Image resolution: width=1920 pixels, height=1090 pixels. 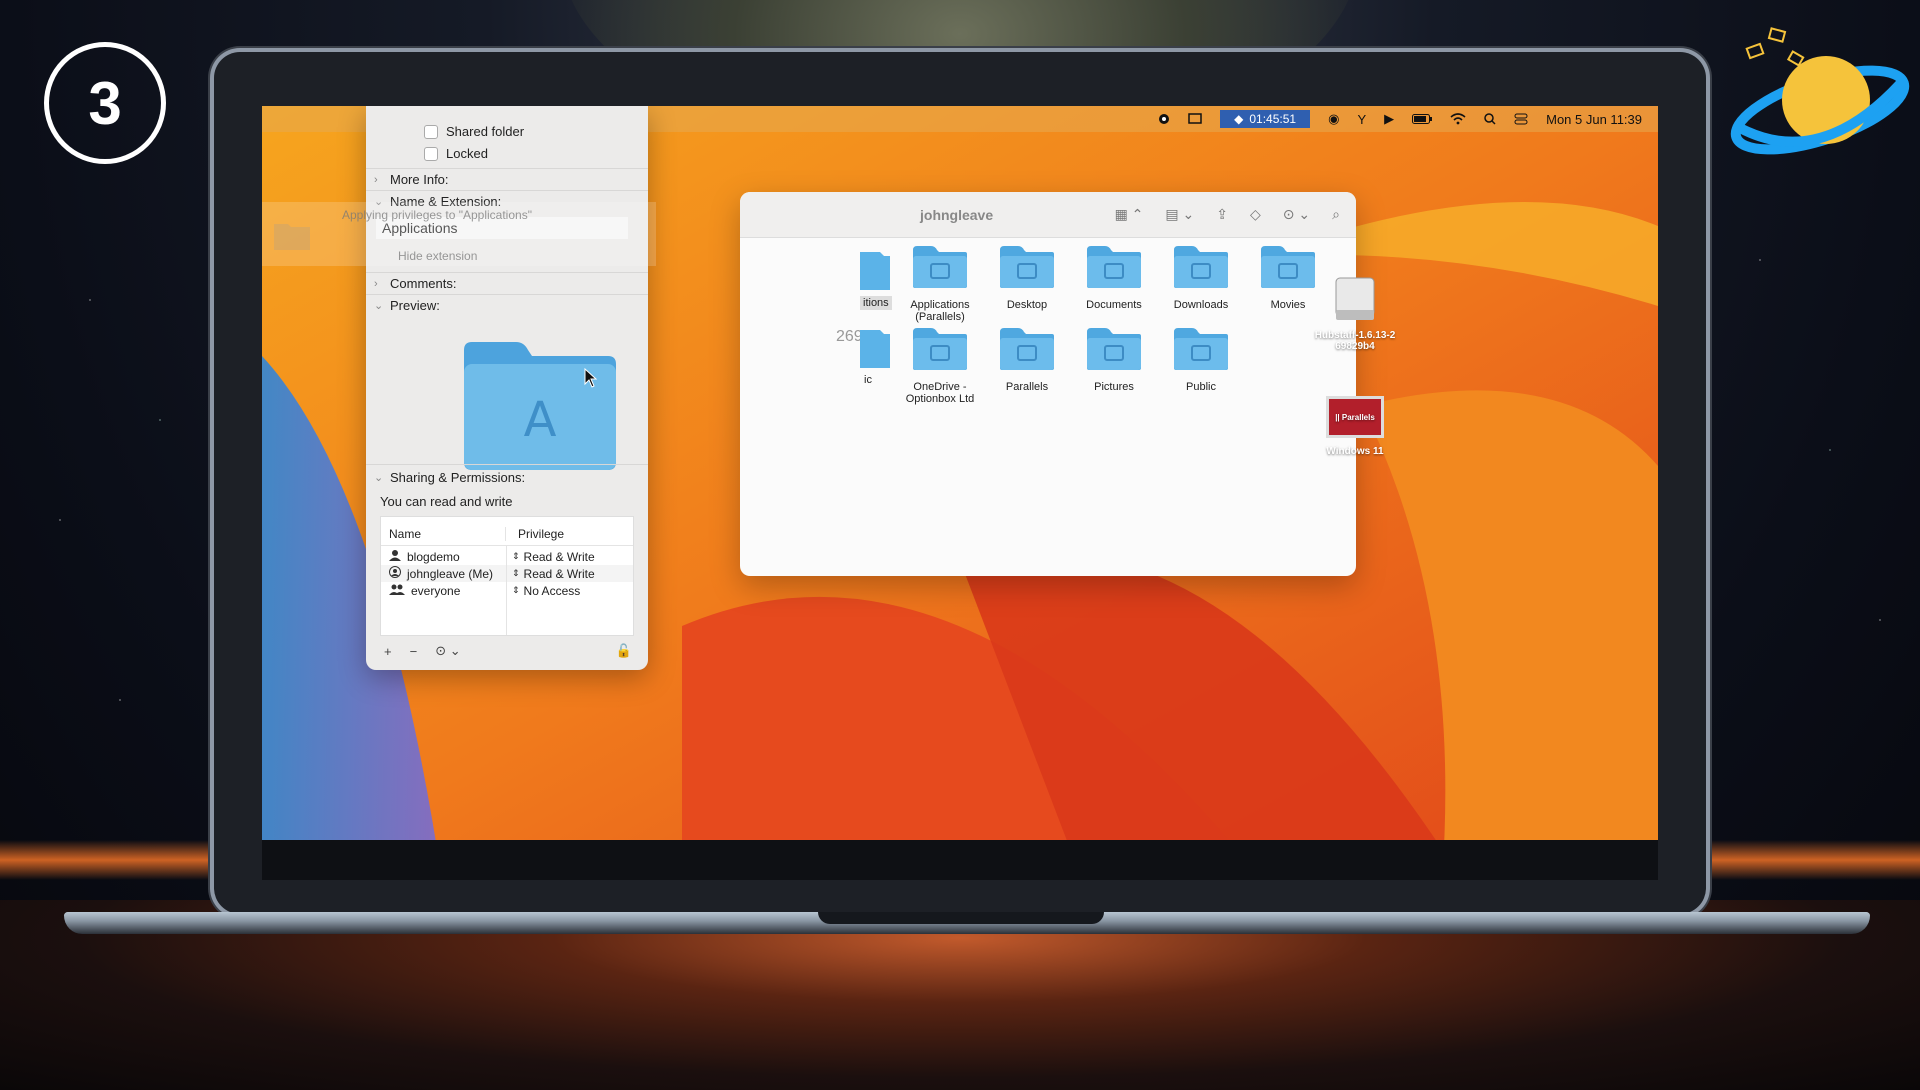 I want to click on preview-label: Preview:, so click(x=415, y=305).